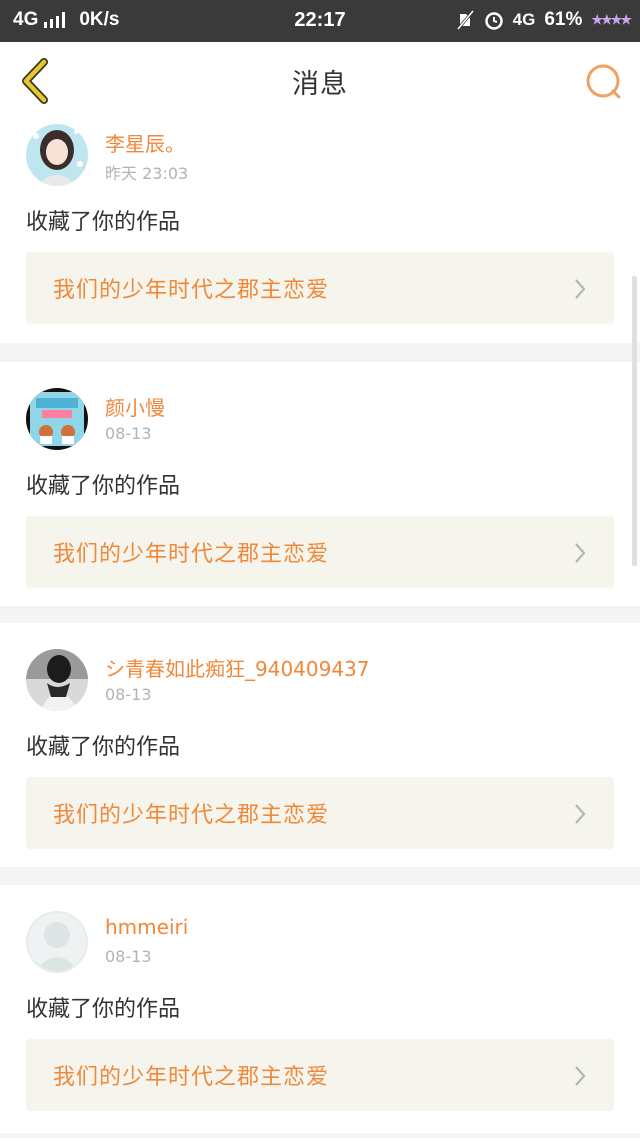  I want to click on status-right: 4G 61% ★★★★, so click(544, 20).